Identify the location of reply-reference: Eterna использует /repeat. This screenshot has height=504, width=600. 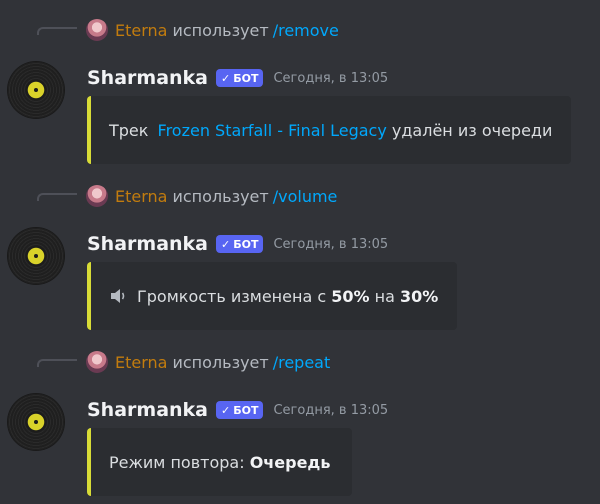
(208, 362).